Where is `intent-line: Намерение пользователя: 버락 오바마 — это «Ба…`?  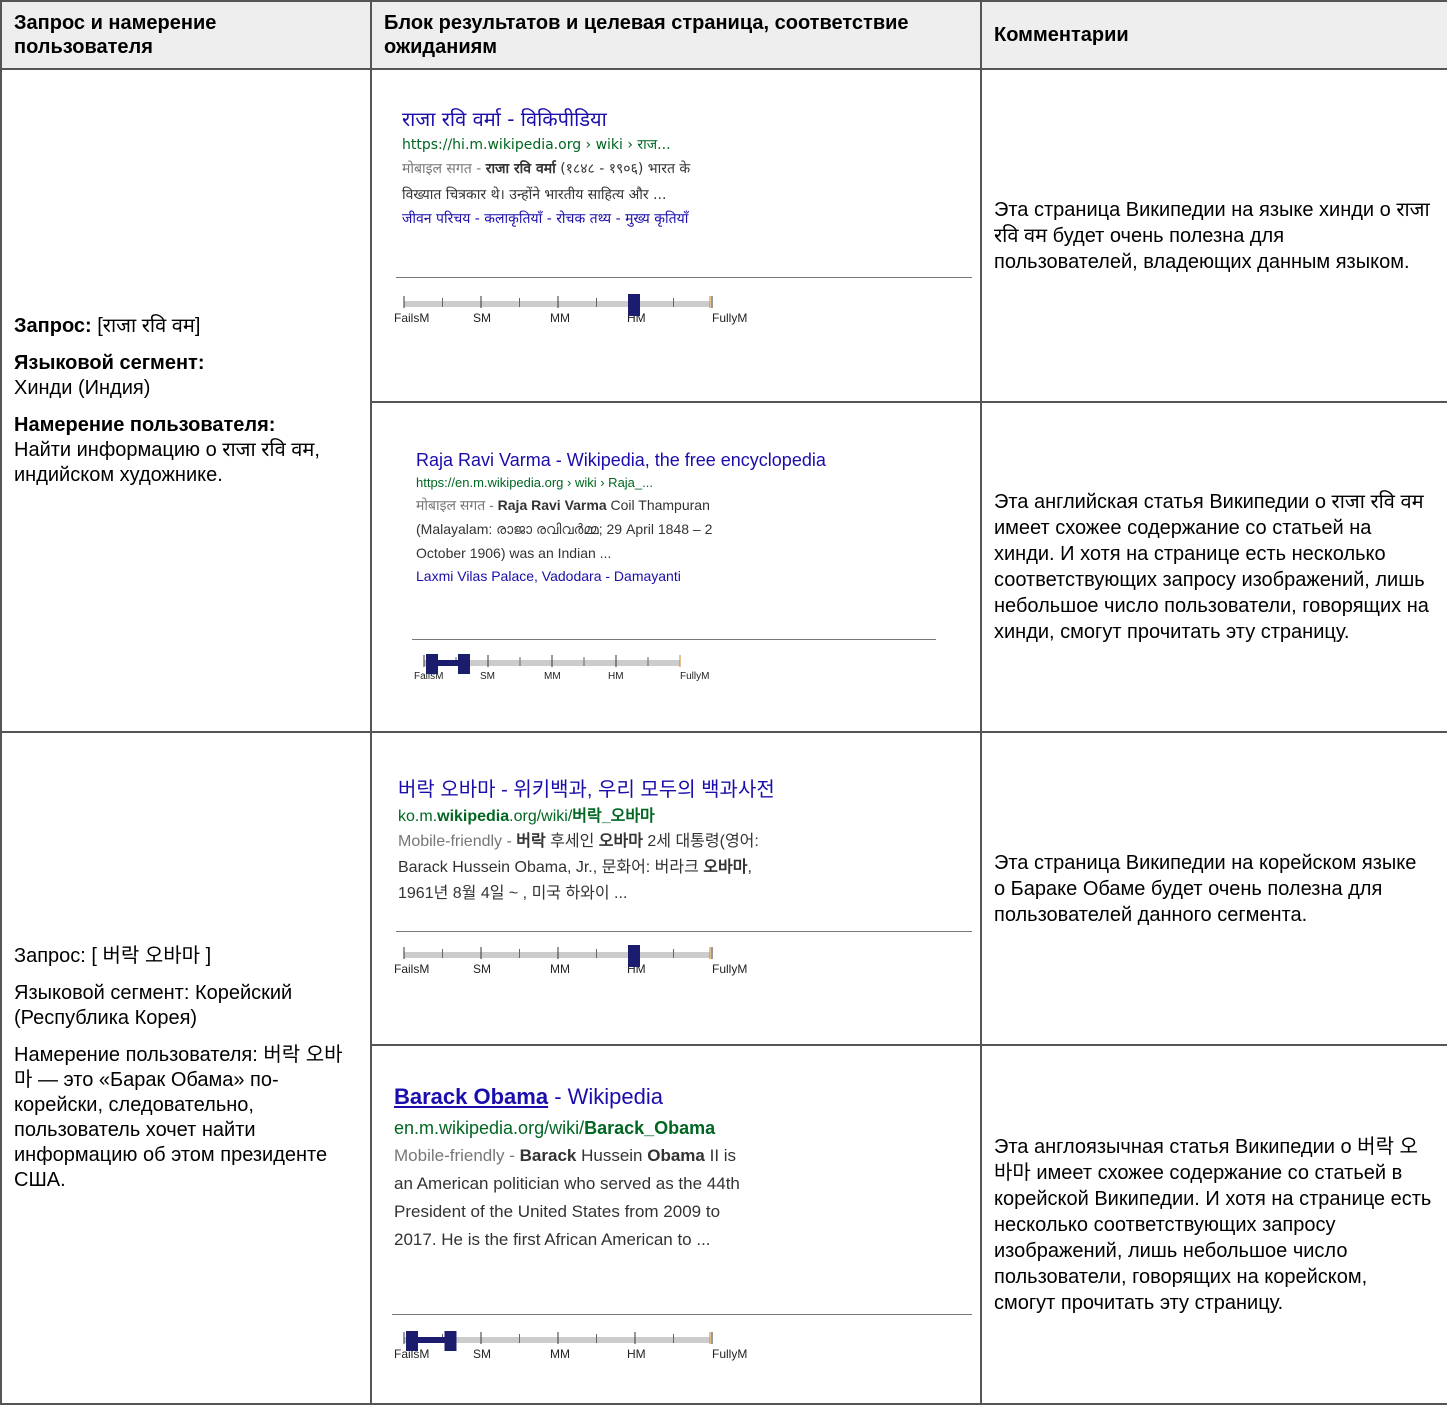 intent-line: Намерение пользователя: 버락 오바마 — это «Ба… is located at coordinates (187, 1118).